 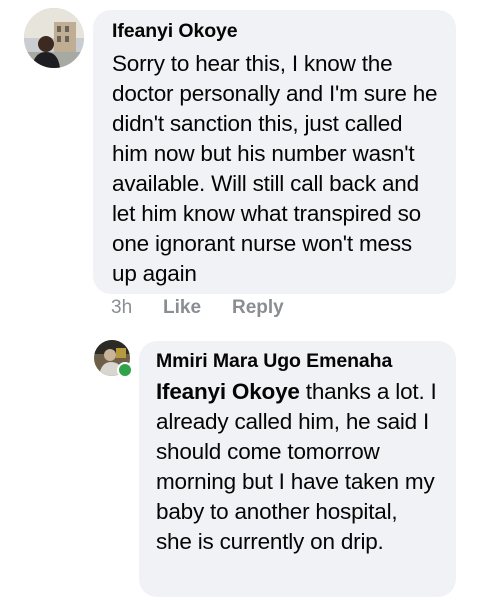 I want to click on like-button: Like, so click(x=197, y=308).